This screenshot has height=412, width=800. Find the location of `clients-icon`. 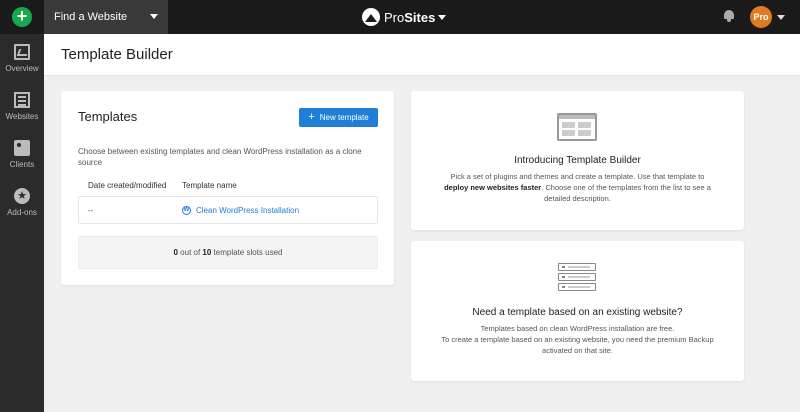

clients-icon is located at coordinates (22, 148).